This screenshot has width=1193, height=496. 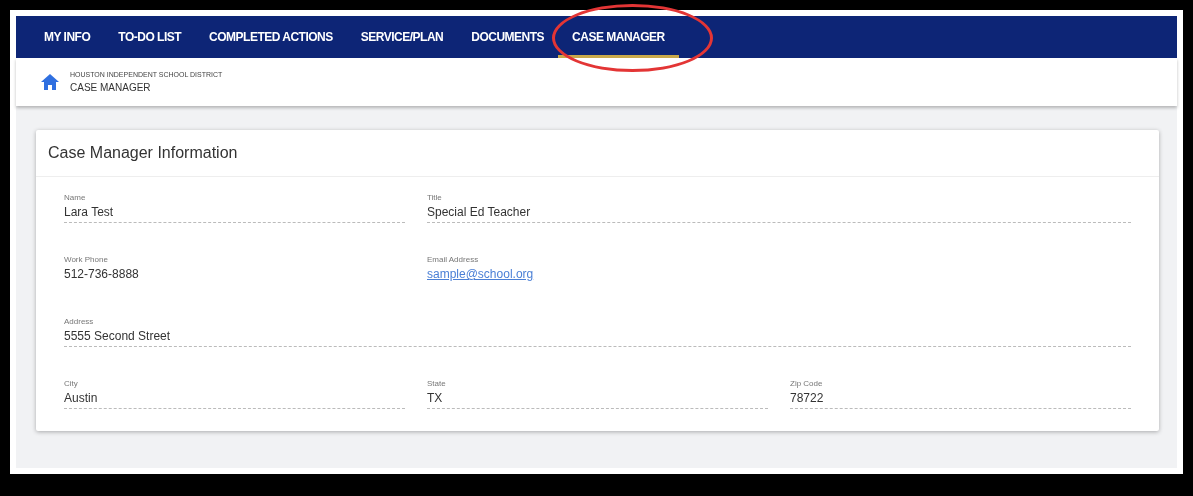 What do you see at coordinates (75, 197) in the screenshot?
I see `field-label: Name` at bounding box center [75, 197].